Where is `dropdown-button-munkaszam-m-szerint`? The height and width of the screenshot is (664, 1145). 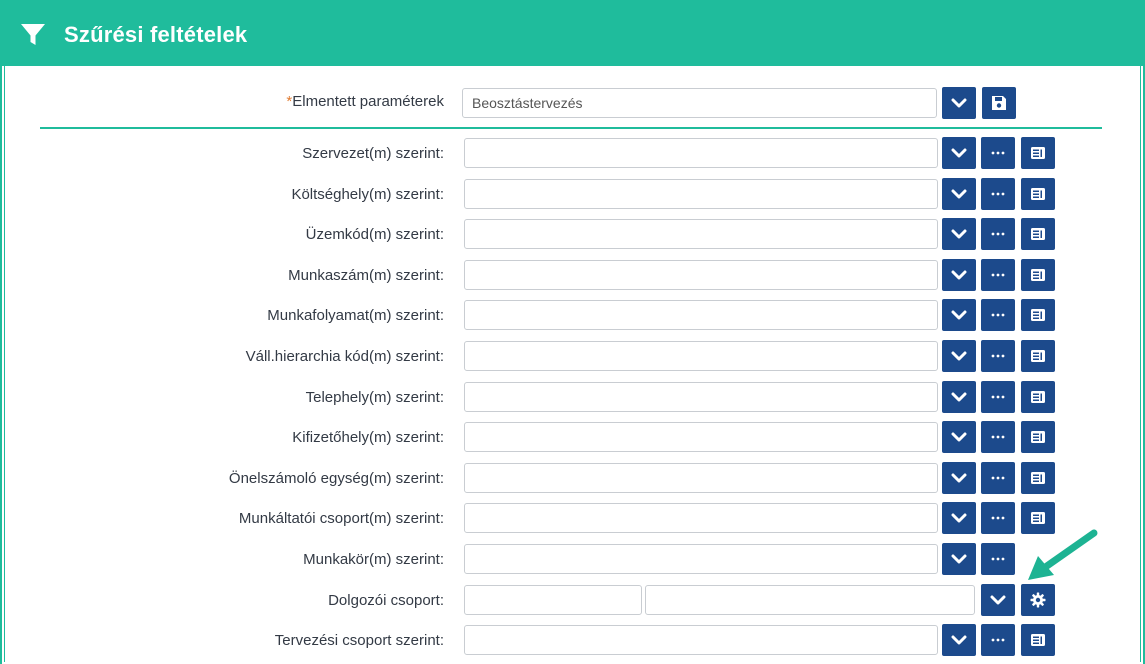 dropdown-button-munkaszam-m-szerint is located at coordinates (959, 275).